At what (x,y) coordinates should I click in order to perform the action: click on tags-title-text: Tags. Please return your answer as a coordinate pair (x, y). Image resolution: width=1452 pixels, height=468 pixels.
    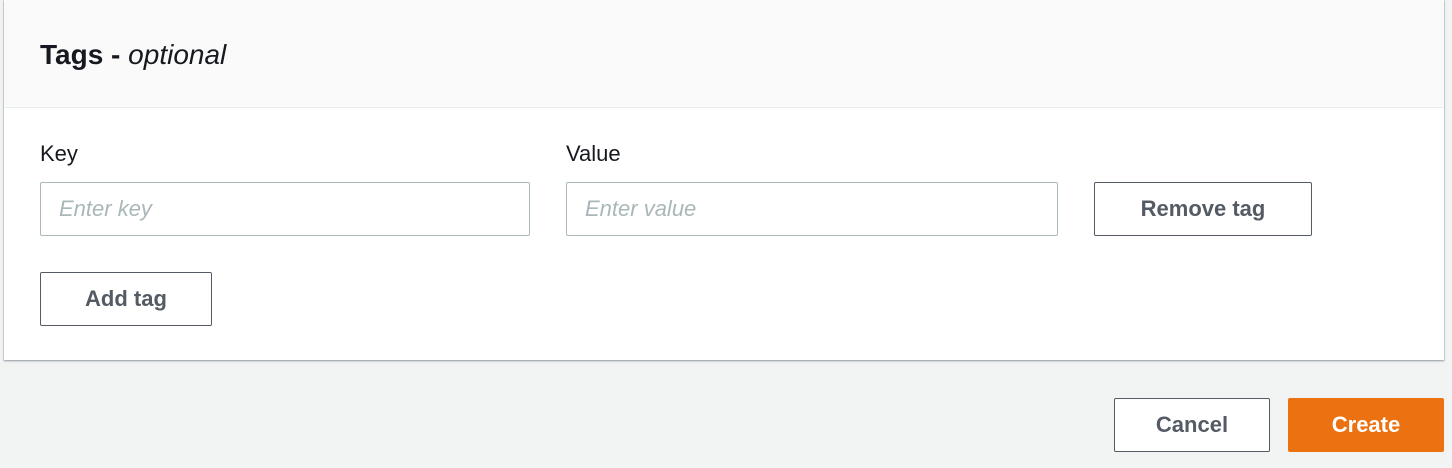
    Looking at the image, I should click on (72, 54).